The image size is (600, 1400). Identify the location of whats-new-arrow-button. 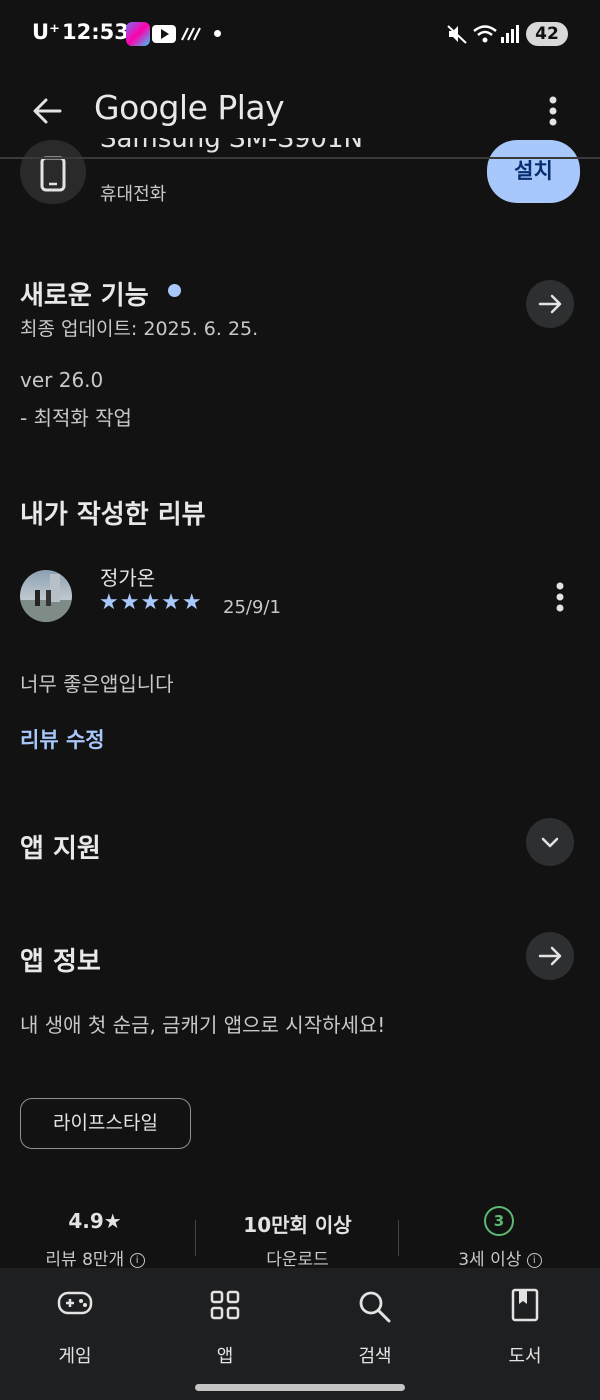
(550, 304).